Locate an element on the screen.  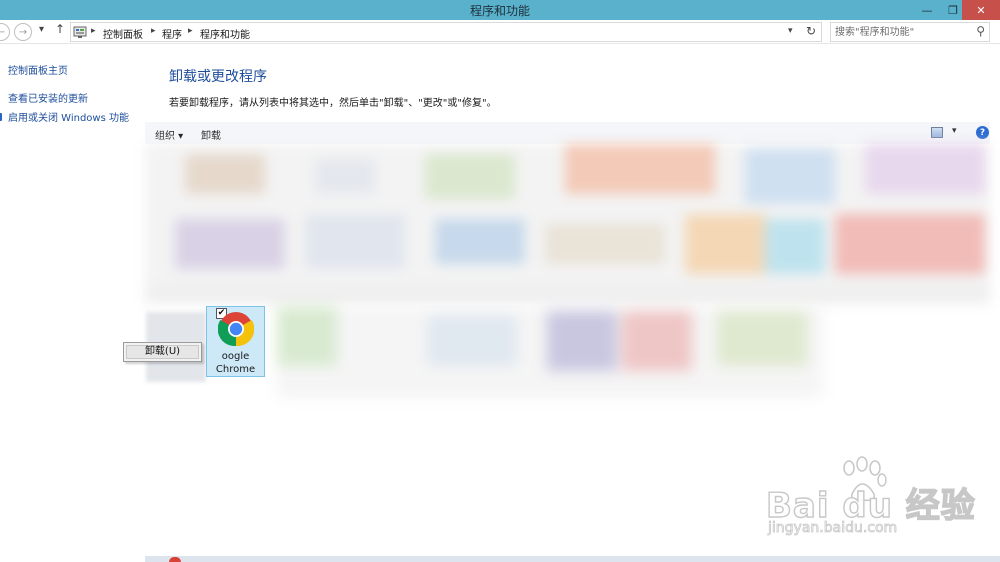
window-title: 程序和功能 is located at coordinates (499, 11).